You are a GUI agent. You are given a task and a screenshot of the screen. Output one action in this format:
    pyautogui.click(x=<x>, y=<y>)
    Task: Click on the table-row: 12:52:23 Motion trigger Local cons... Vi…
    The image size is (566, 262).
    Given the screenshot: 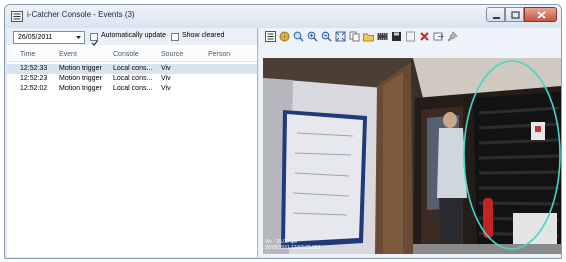 What is the action you would take?
    pyautogui.click(x=132, y=79)
    